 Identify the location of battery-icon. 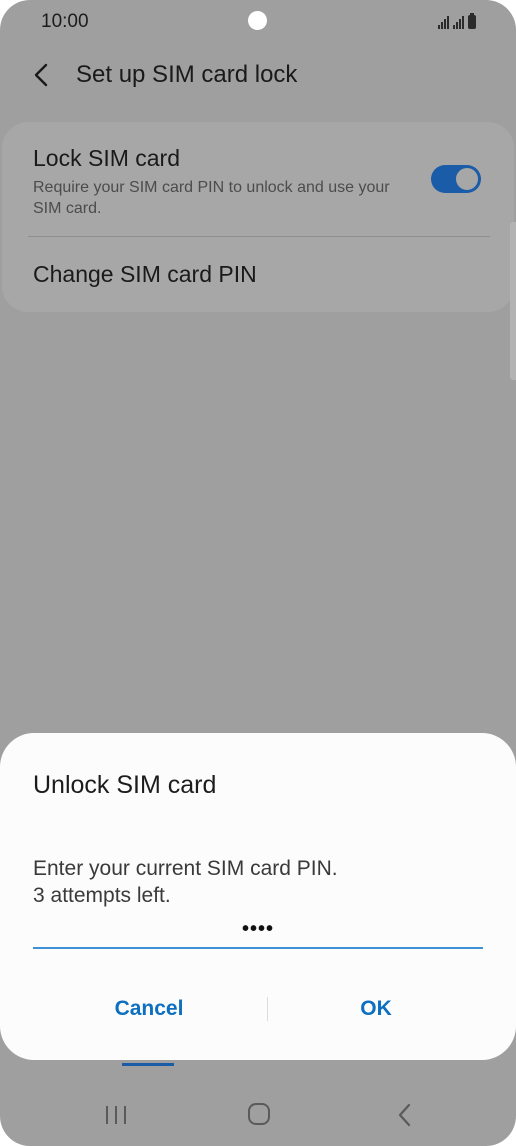
(472, 21).